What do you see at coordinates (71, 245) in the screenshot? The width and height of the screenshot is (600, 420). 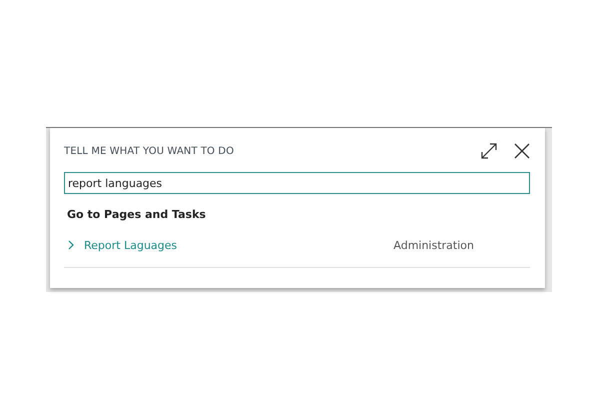 I see `chevron-icon` at bounding box center [71, 245].